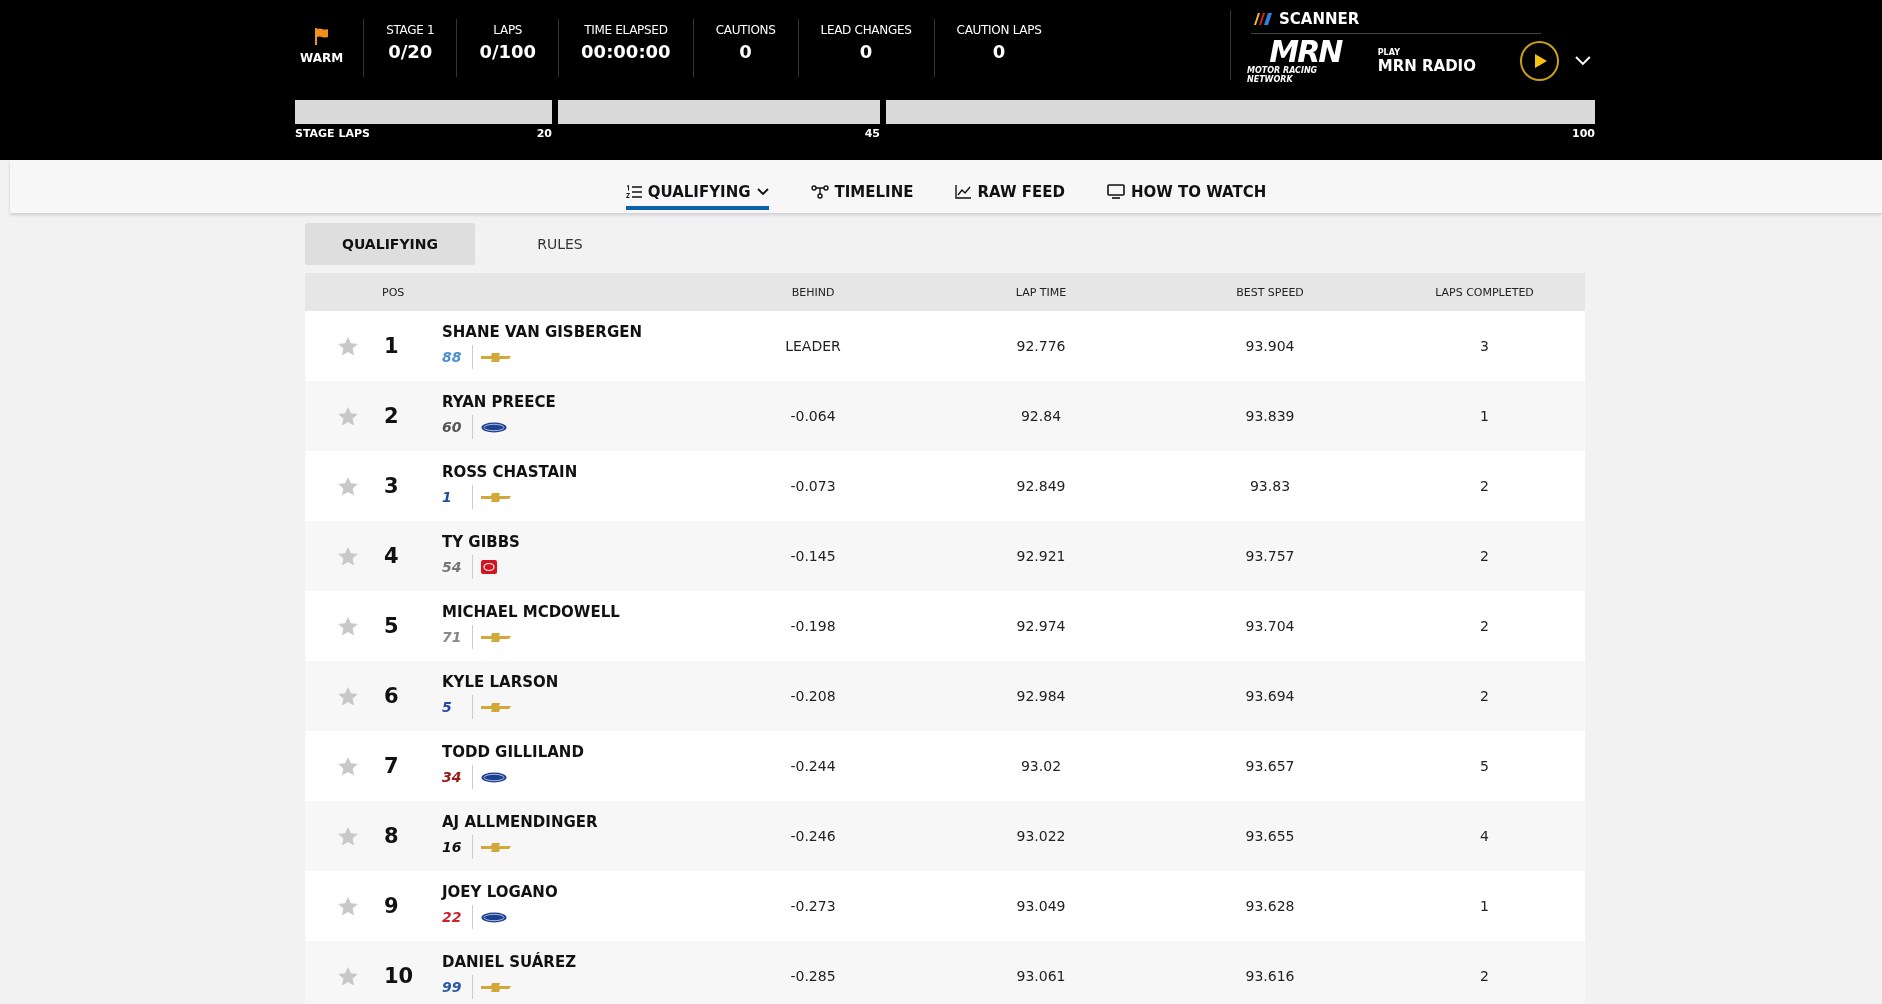  What do you see at coordinates (531, 612) in the screenshot?
I see `driver-name: MICHAEL MCDOWELL` at bounding box center [531, 612].